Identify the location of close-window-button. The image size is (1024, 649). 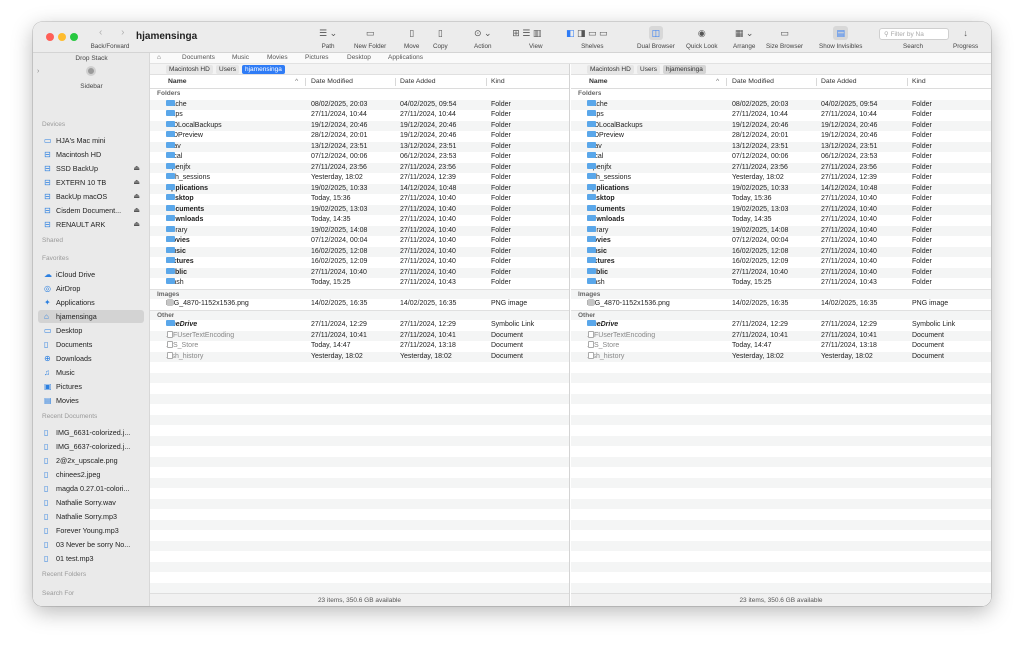
(50, 37).